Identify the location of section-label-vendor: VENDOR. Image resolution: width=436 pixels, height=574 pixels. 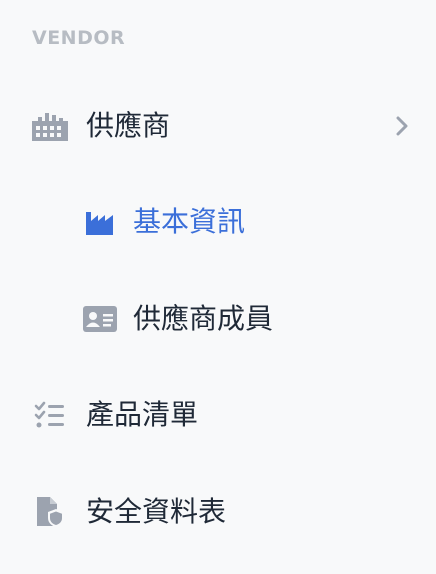
(79, 38).